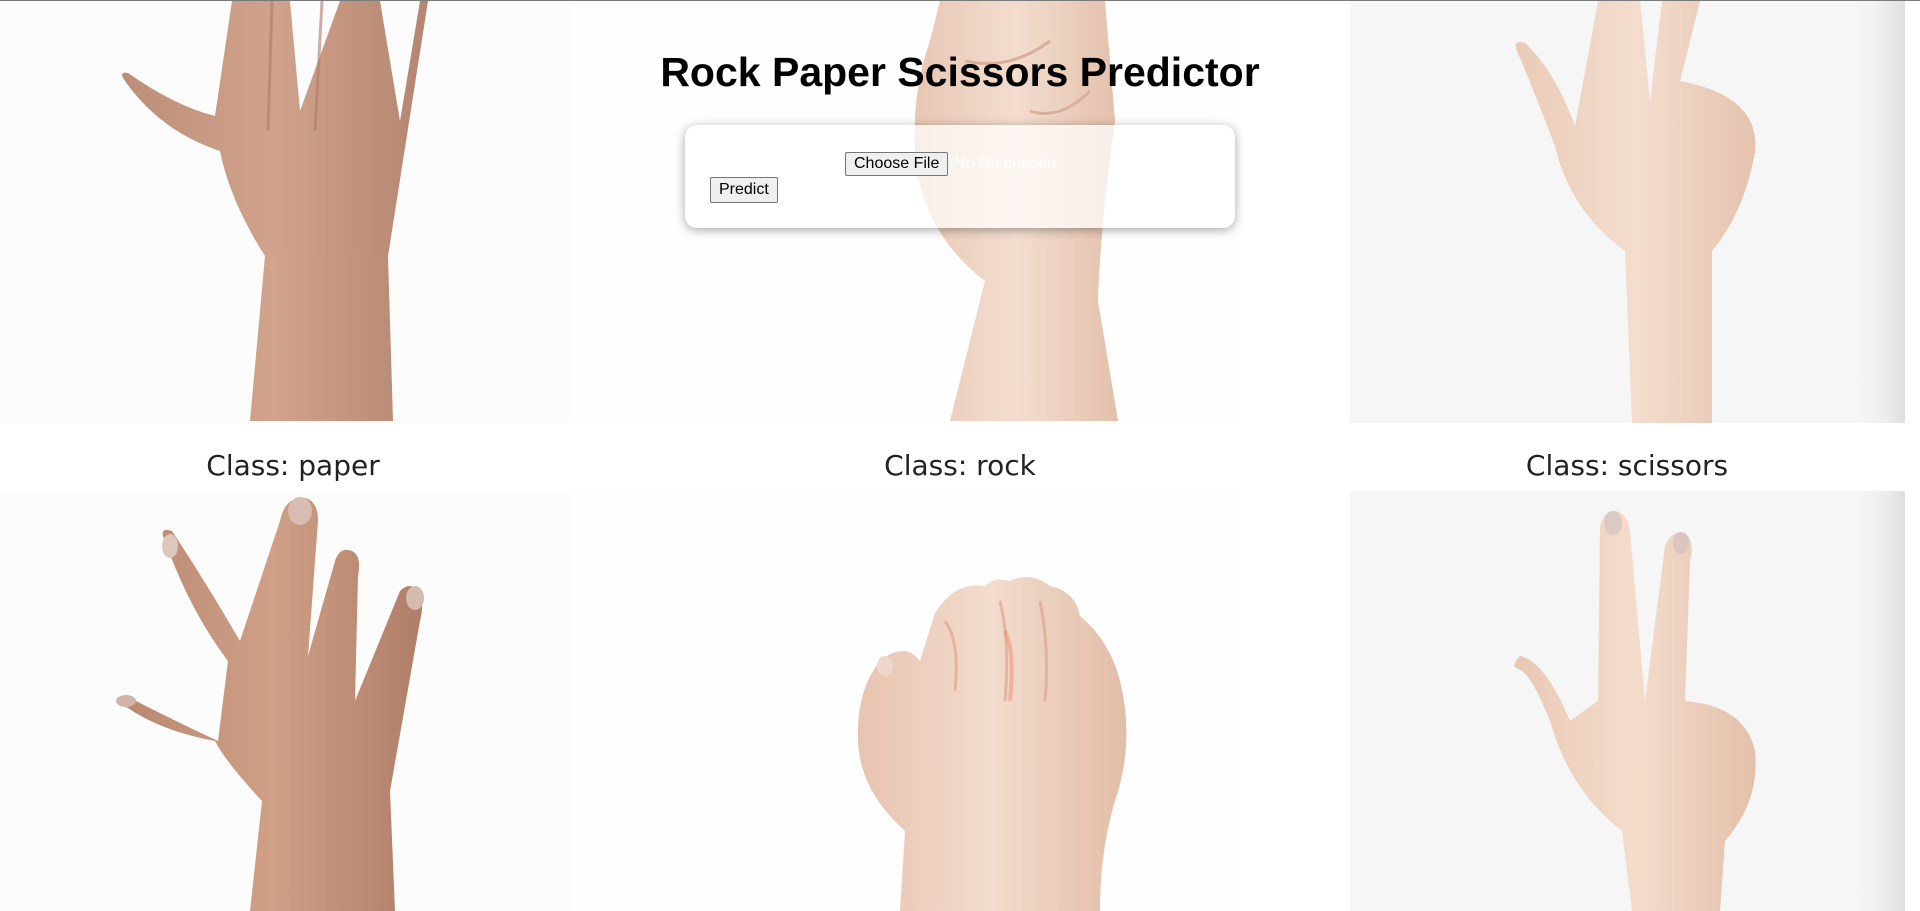  Describe the element at coordinates (293, 465) in the screenshot. I see `caption-paper: Class: paper` at that location.